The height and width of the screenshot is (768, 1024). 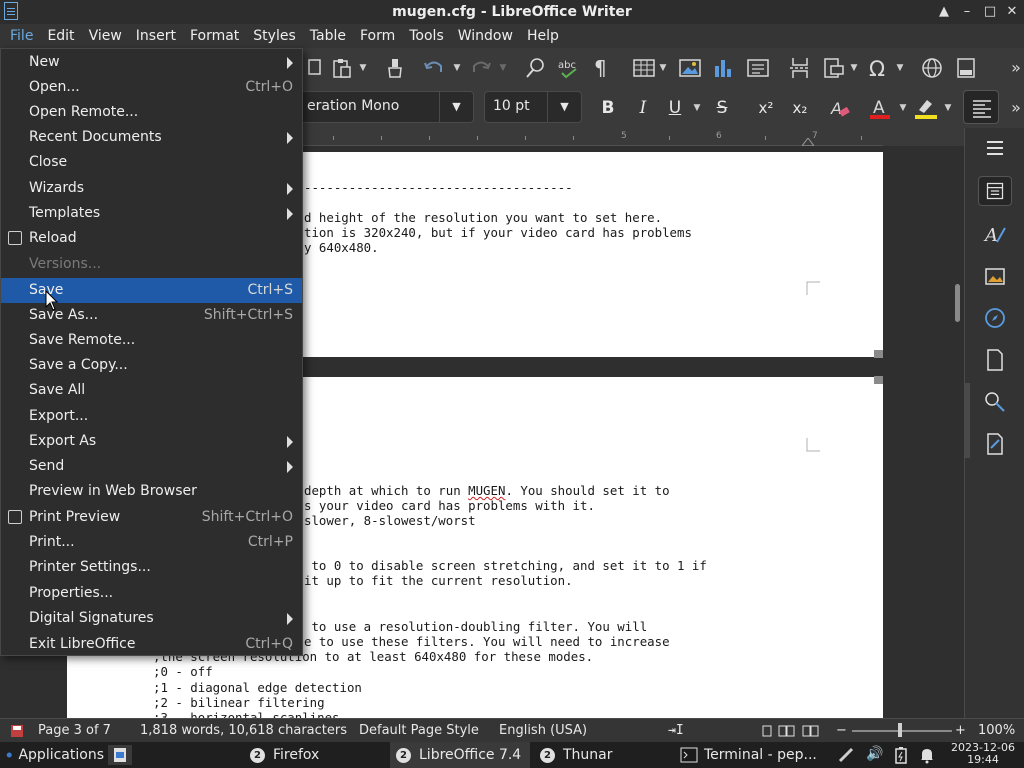 I want to click on file-menu-item-exit-libreoffice: Exit LibreOffice Ctrl+Q, so click(x=151, y=644).